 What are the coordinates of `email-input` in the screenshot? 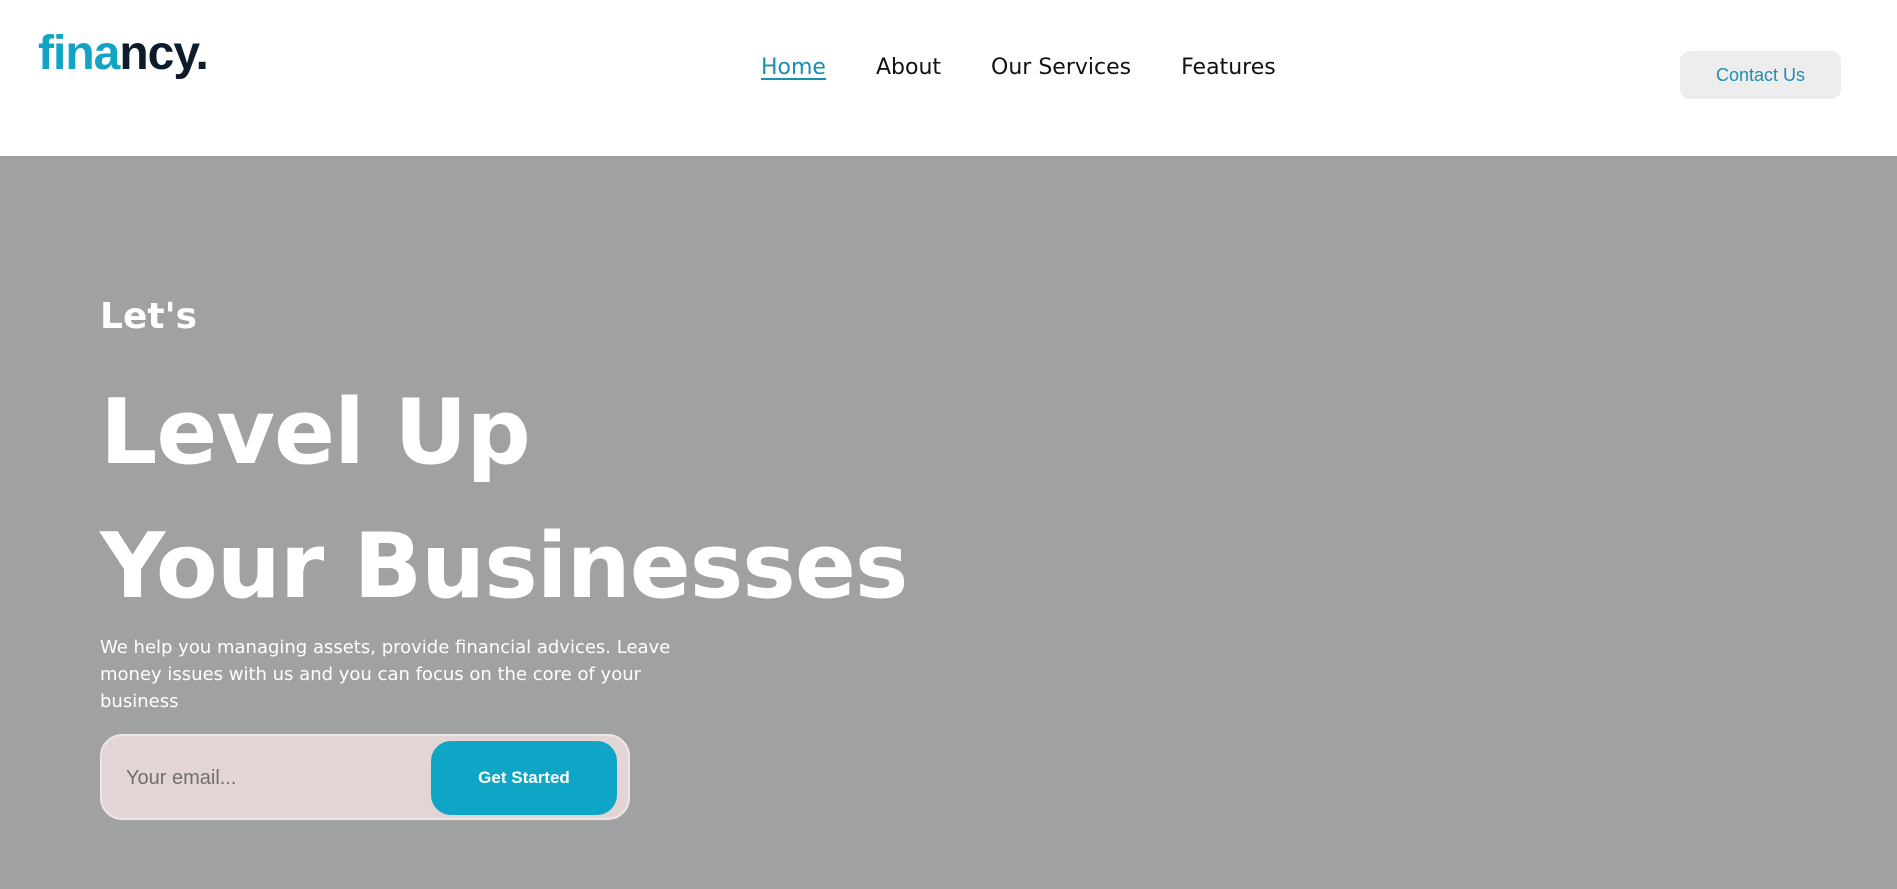 It's located at (276, 778).